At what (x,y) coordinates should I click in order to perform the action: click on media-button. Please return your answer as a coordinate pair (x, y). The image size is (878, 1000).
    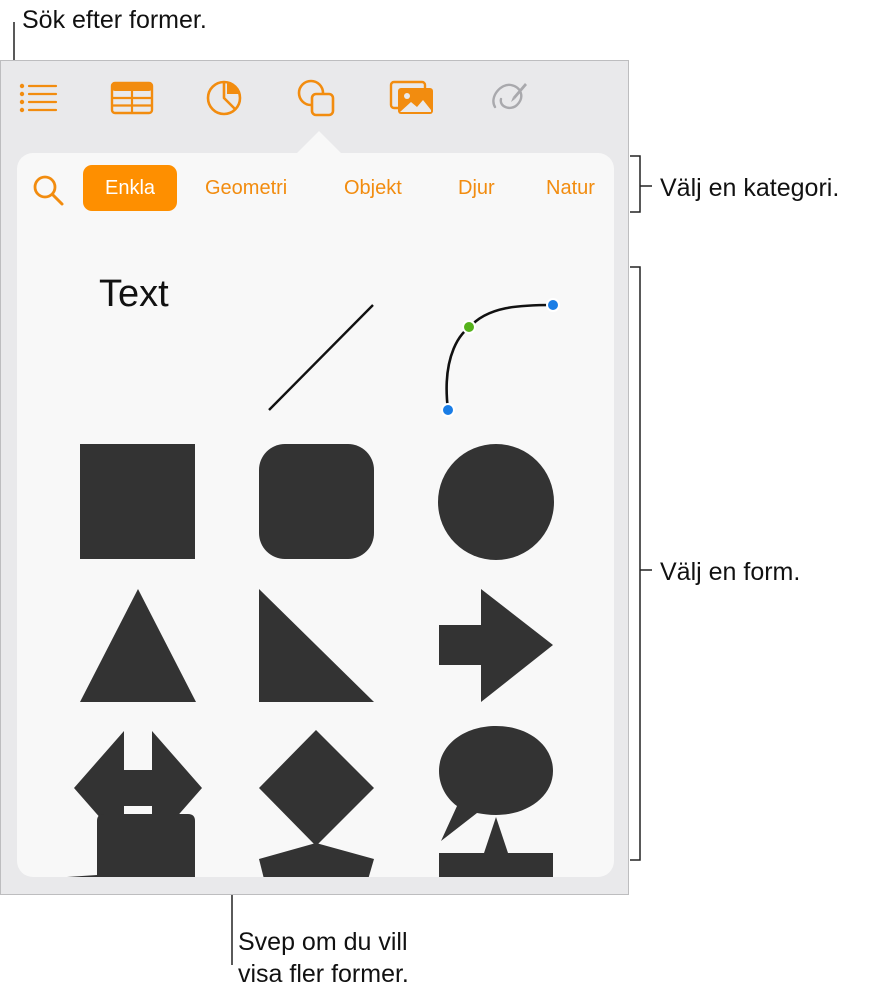
    Looking at the image, I should click on (412, 98).